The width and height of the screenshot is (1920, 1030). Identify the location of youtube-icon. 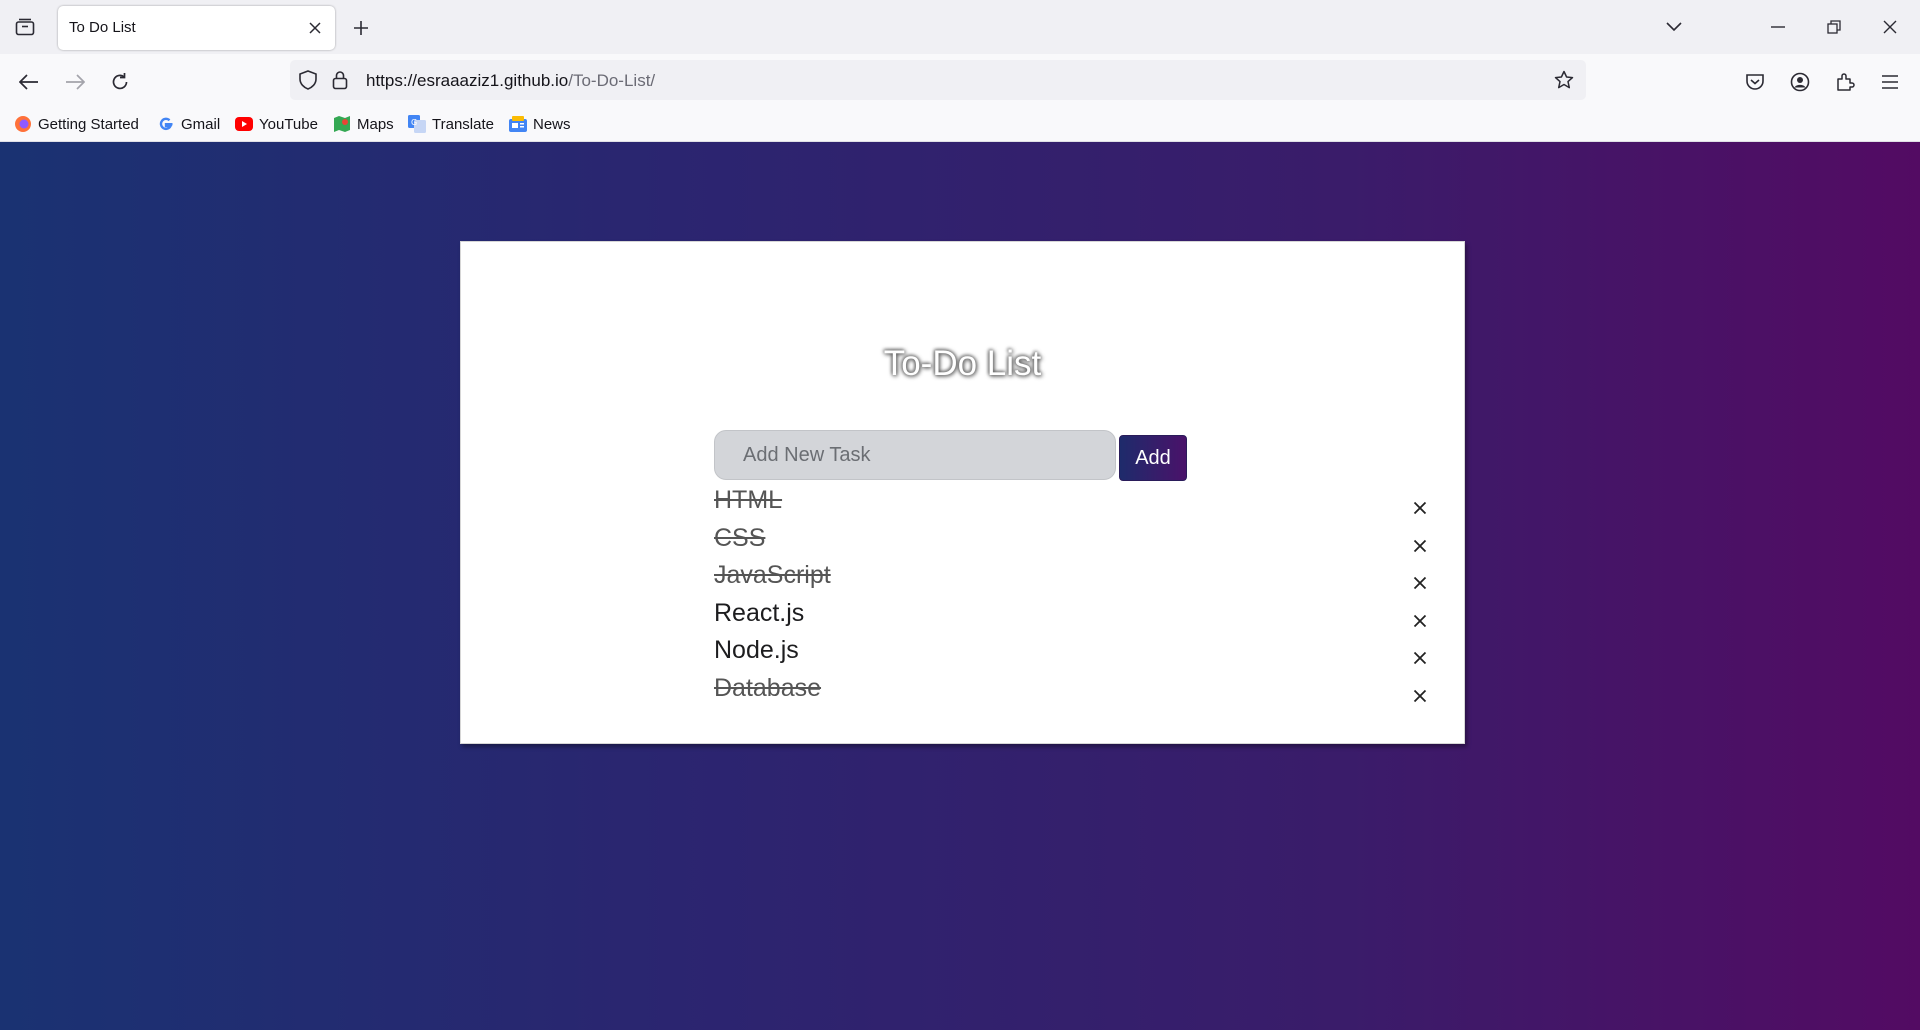
(244, 124).